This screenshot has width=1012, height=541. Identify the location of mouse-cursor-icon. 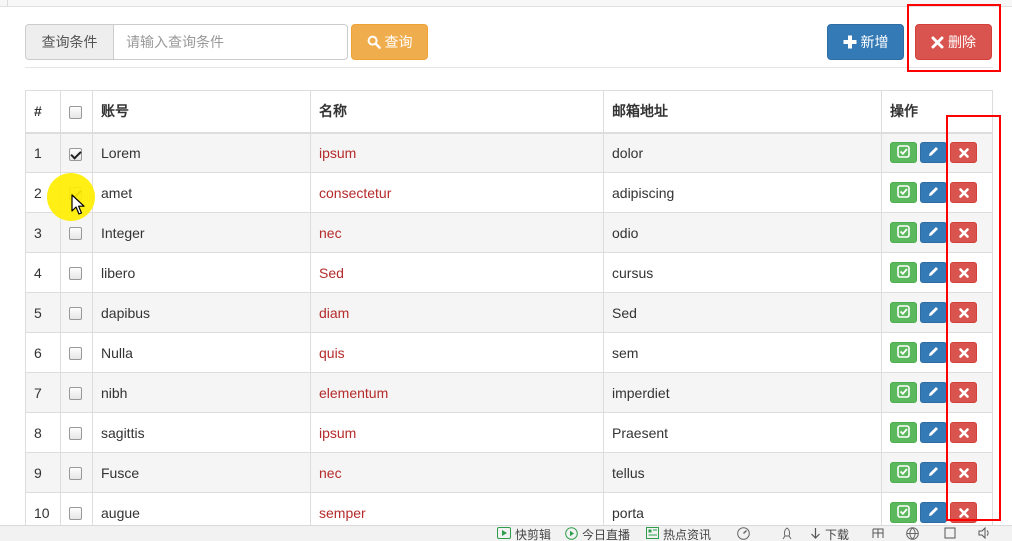
(78, 206).